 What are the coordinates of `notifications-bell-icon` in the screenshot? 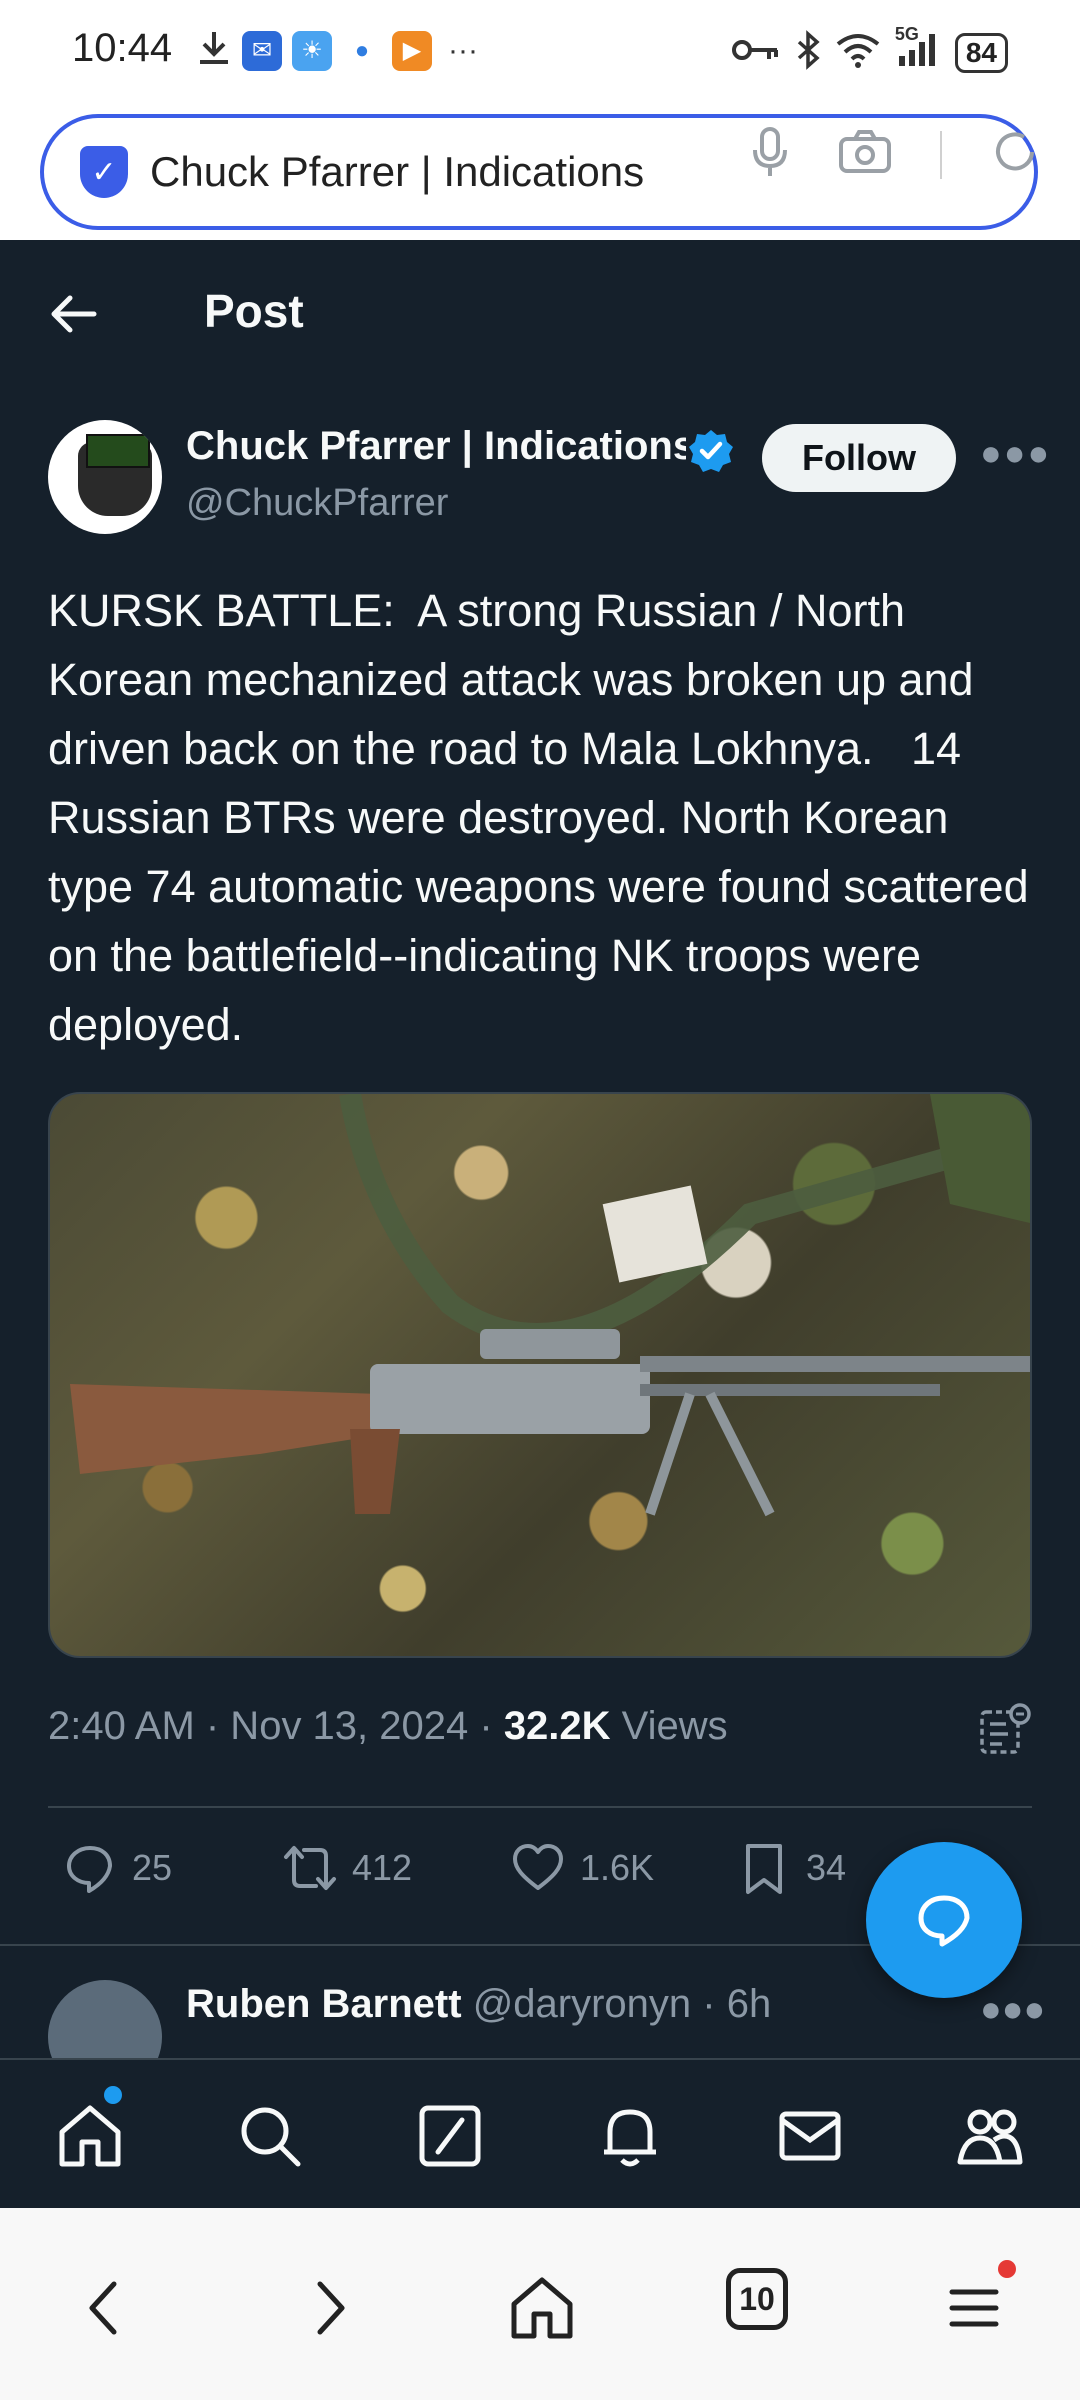 It's located at (630, 2136).